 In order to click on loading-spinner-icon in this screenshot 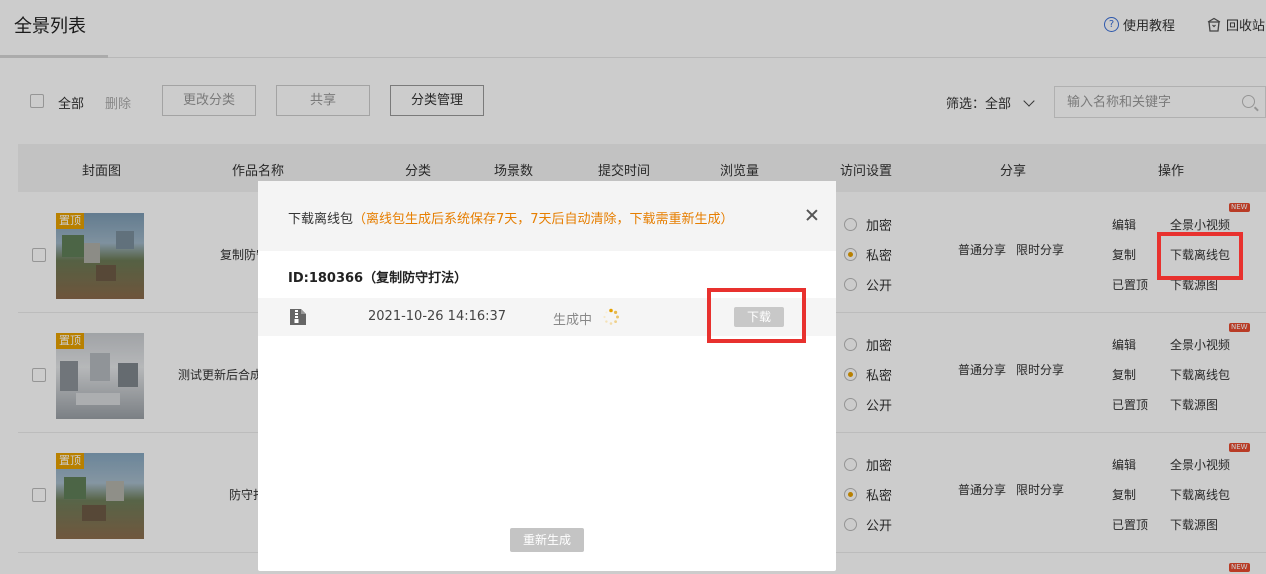, I will do `click(611, 316)`.